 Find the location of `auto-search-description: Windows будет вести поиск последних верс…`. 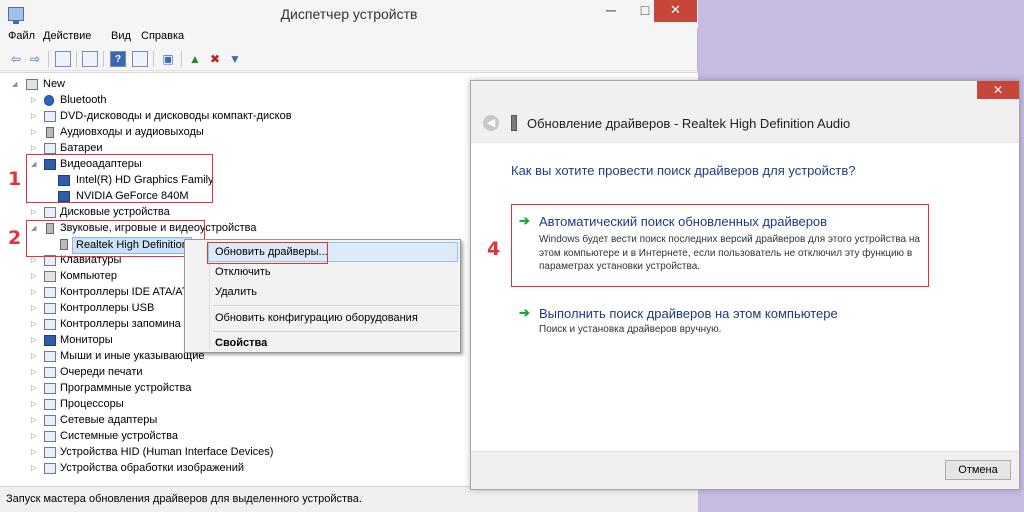

auto-search-description: Windows будет вести поиск последних верс… is located at coordinates (729, 253).